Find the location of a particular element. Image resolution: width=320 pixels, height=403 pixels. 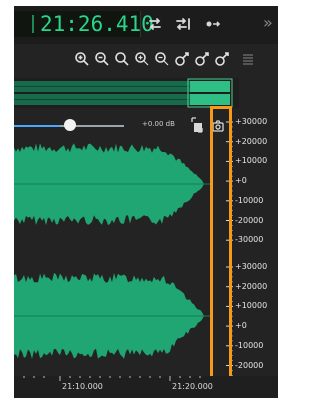

zoom-toolbar is located at coordinates (146, 59).